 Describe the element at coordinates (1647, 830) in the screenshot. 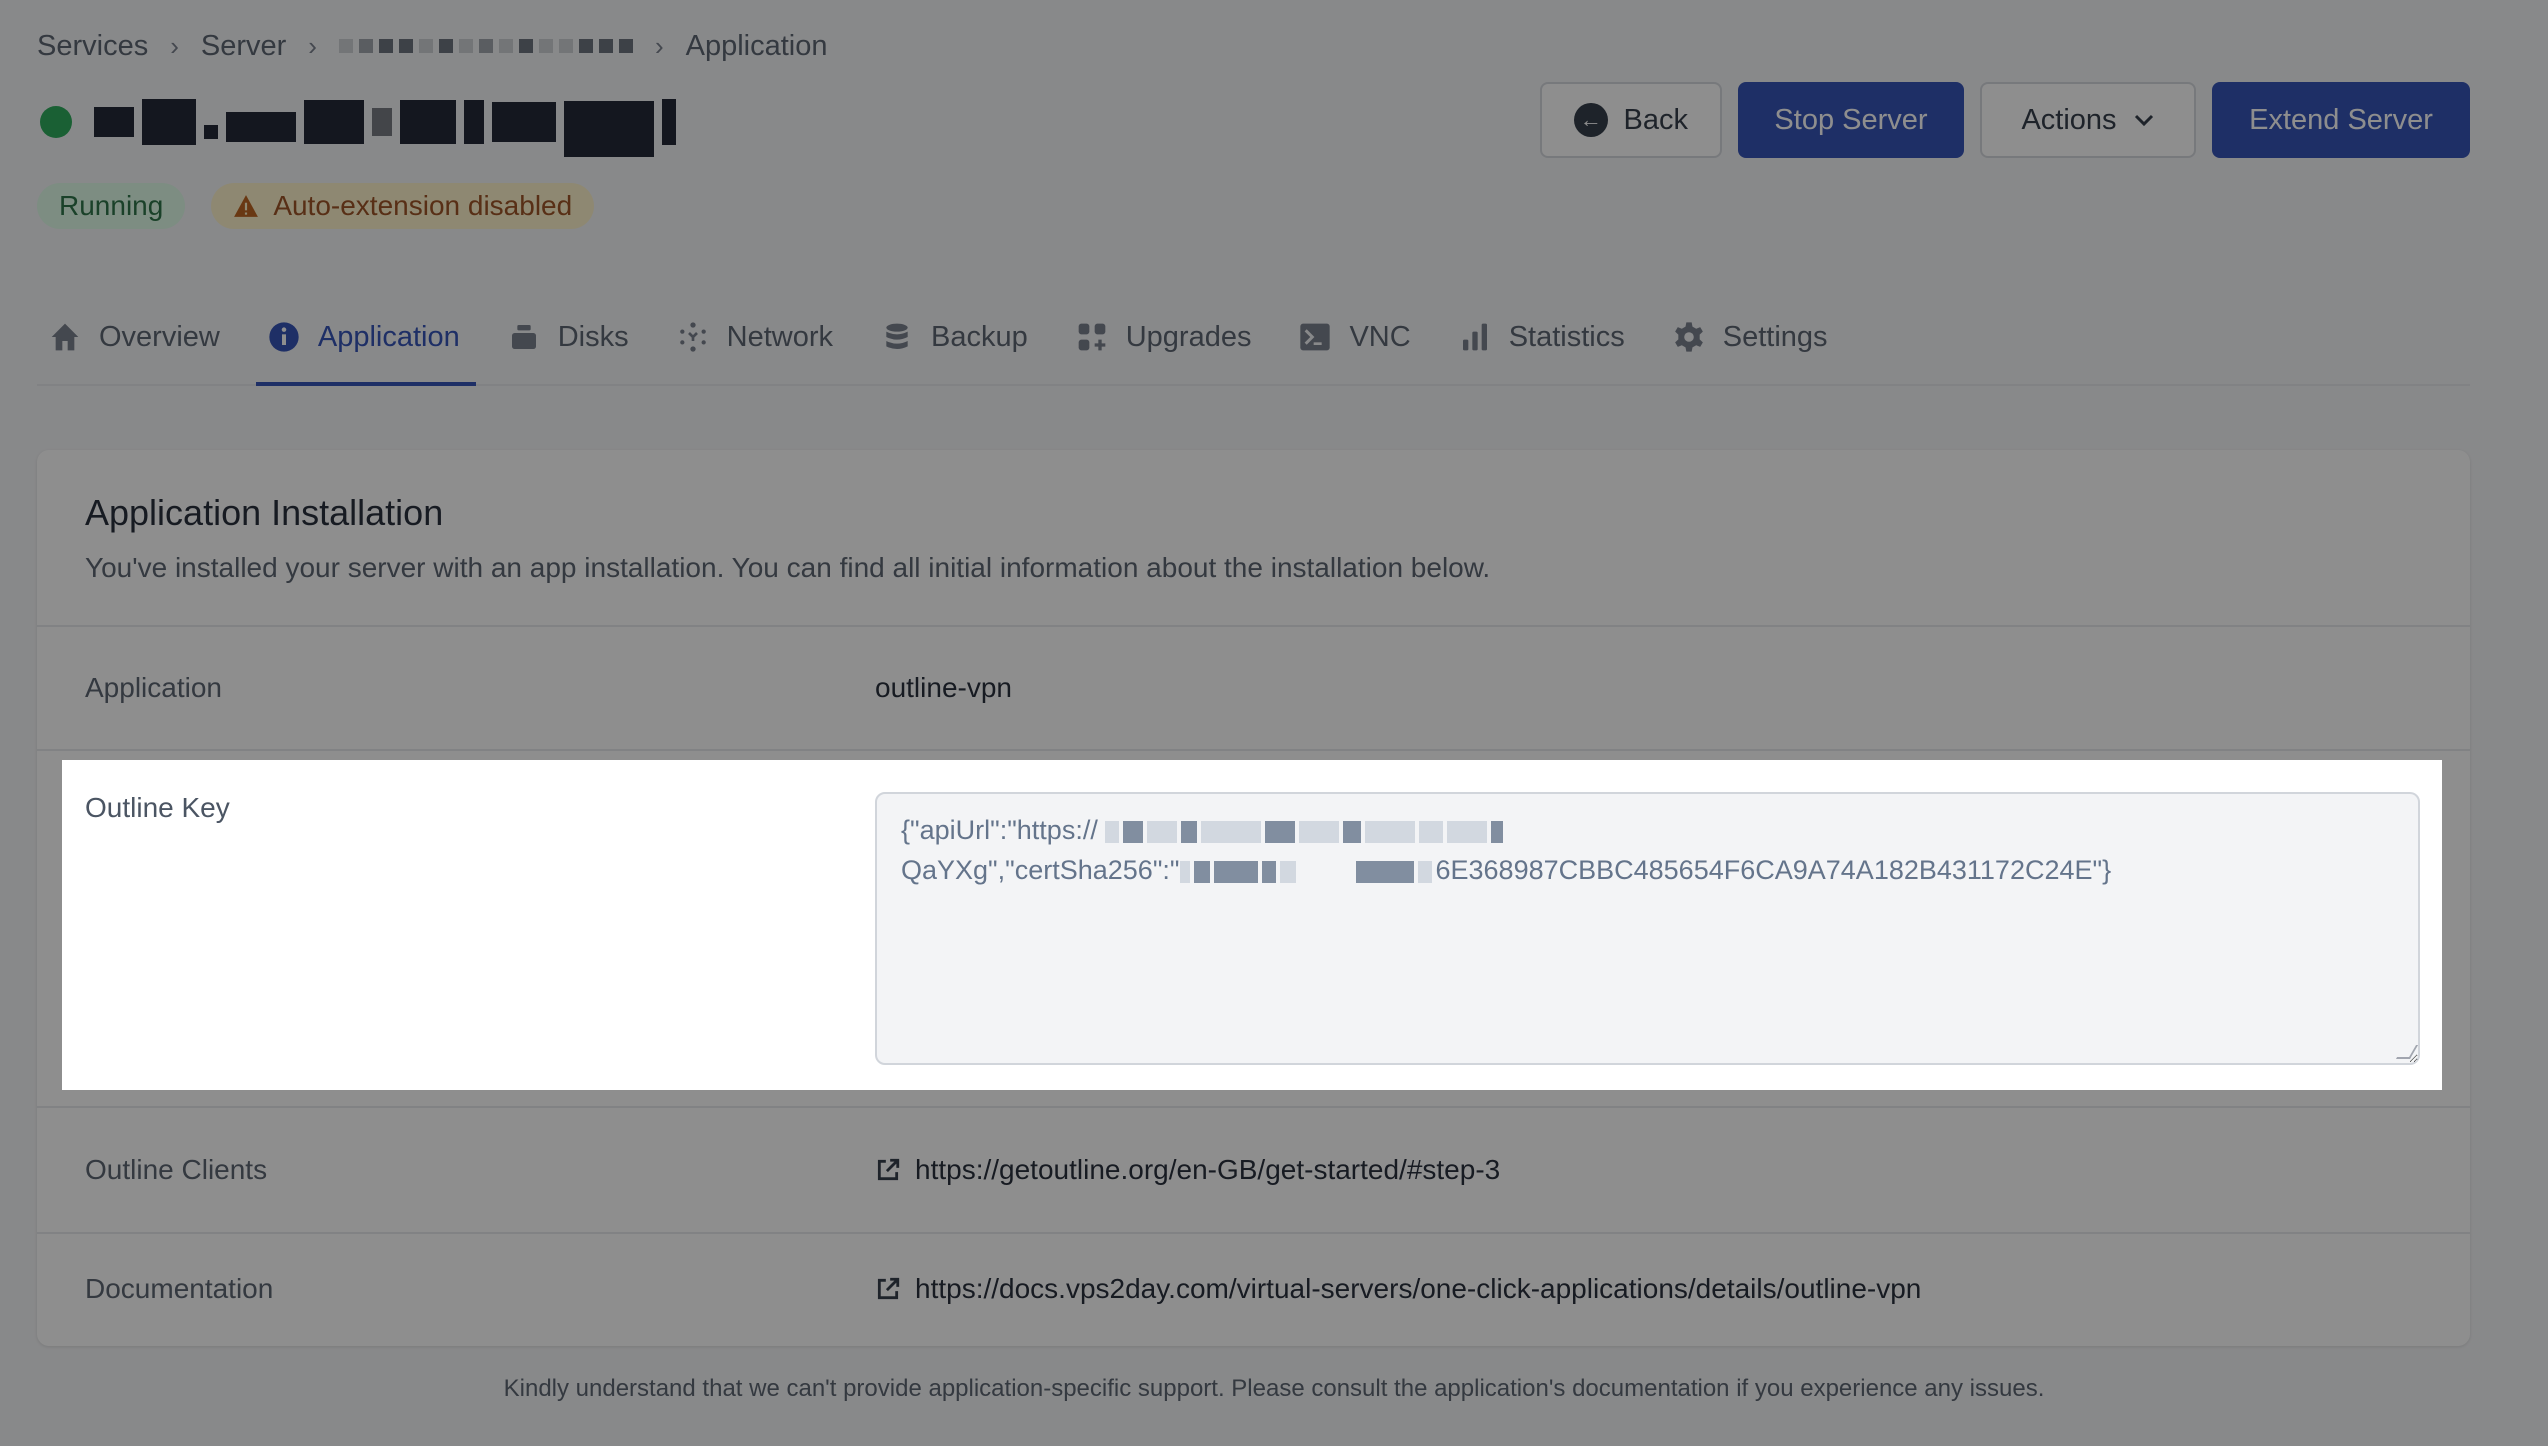

I see `outline-key-line-1: {"apiUrl":"https://` at that location.